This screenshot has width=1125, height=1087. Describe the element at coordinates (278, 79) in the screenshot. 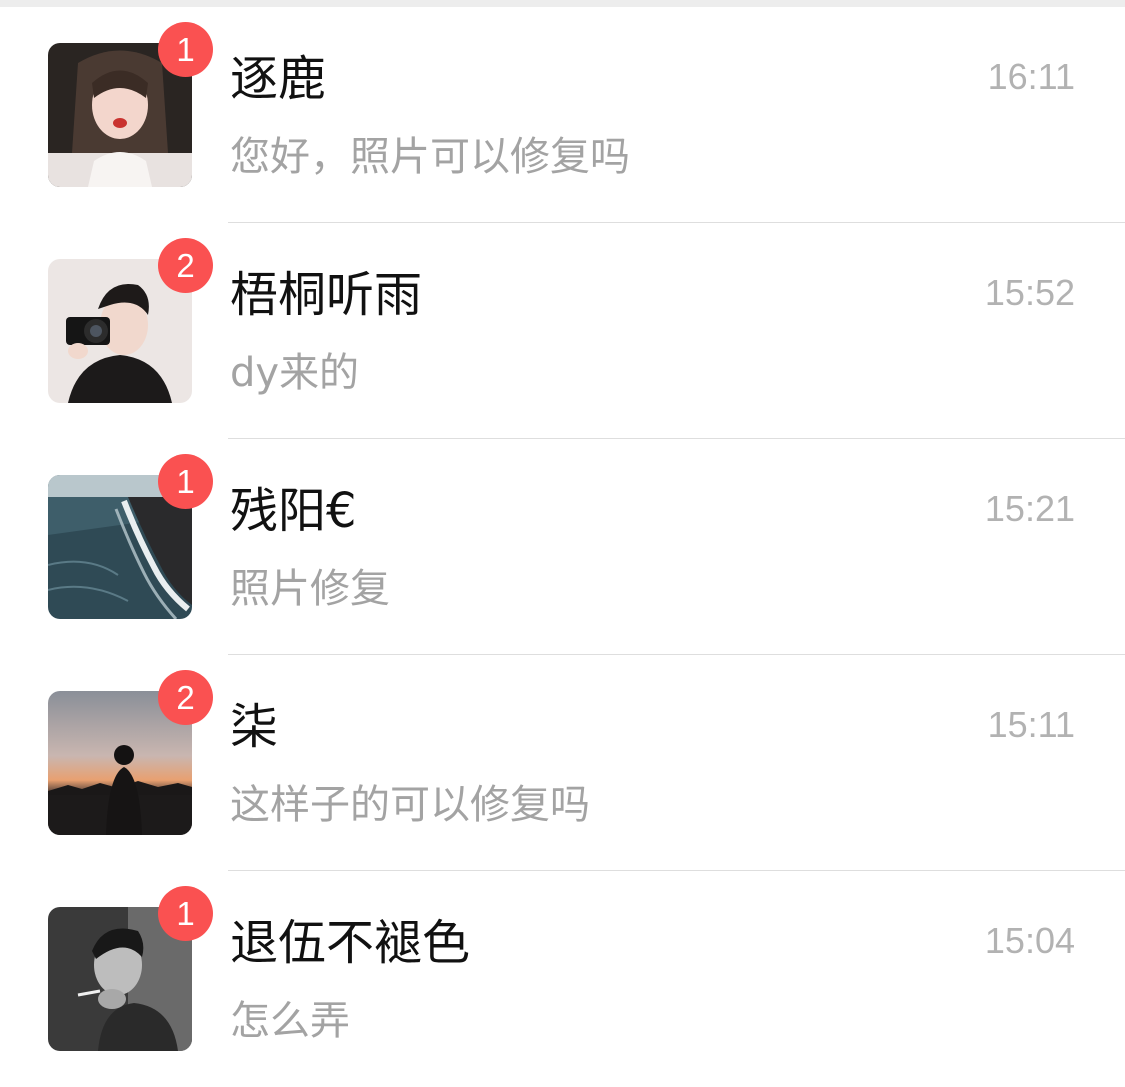

I see `contact-name: 逐鹿` at that location.